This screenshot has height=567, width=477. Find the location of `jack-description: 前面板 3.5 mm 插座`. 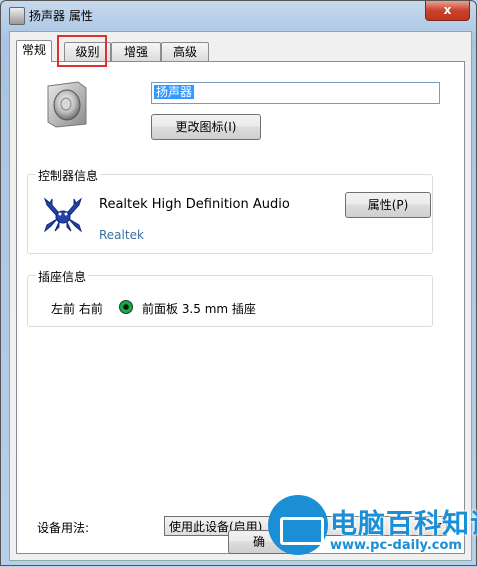

jack-description: 前面板 3.5 mm 插座 is located at coordinates (199, 309).